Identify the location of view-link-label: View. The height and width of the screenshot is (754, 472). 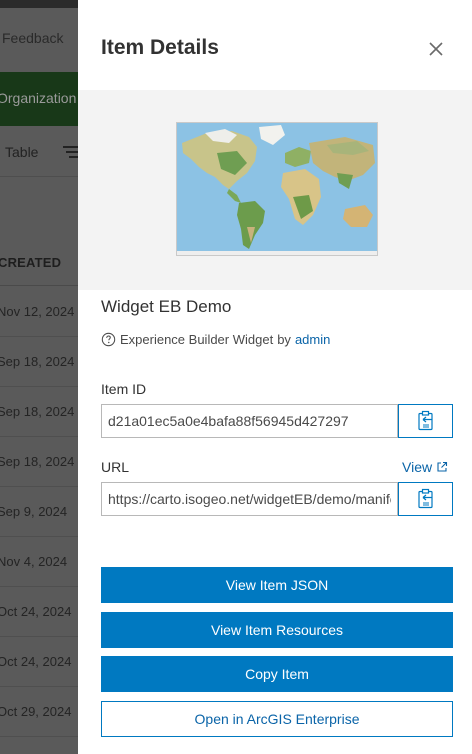
(417, 467).